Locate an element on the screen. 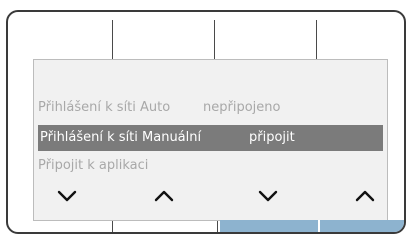  menu-item-value: nepřipojeno is located at coordinates (242, 107).